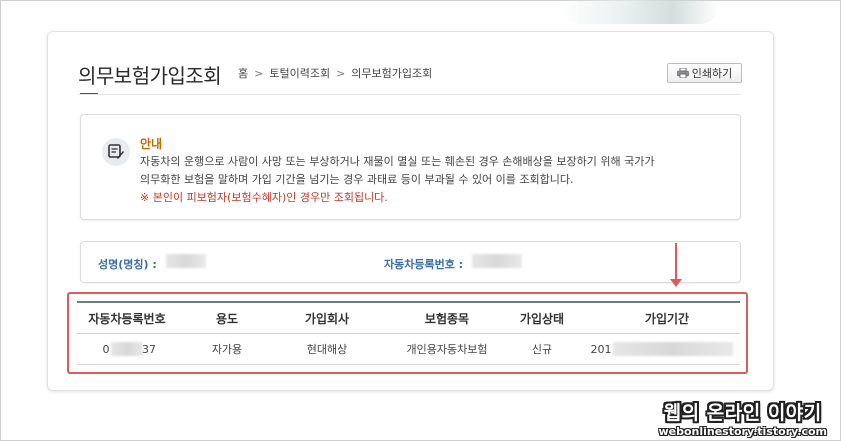 This screenshot has width=841, height=441. What do you see at coordinates (150, 76) in the screenshot?
I see `page-title: 의무보험가입조회` at bounding box center [150, 76].